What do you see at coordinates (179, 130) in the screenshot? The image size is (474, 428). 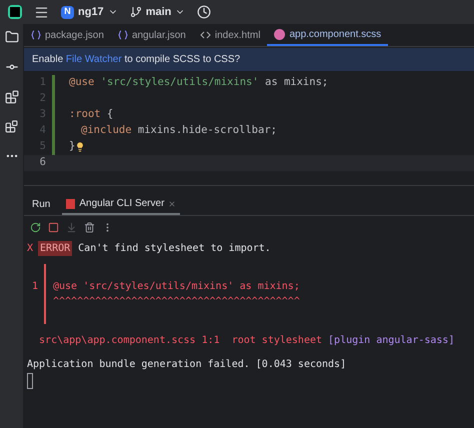 I see `code-line: @include mixins.hide-scrollbar;` at bounding box center [179, 130].